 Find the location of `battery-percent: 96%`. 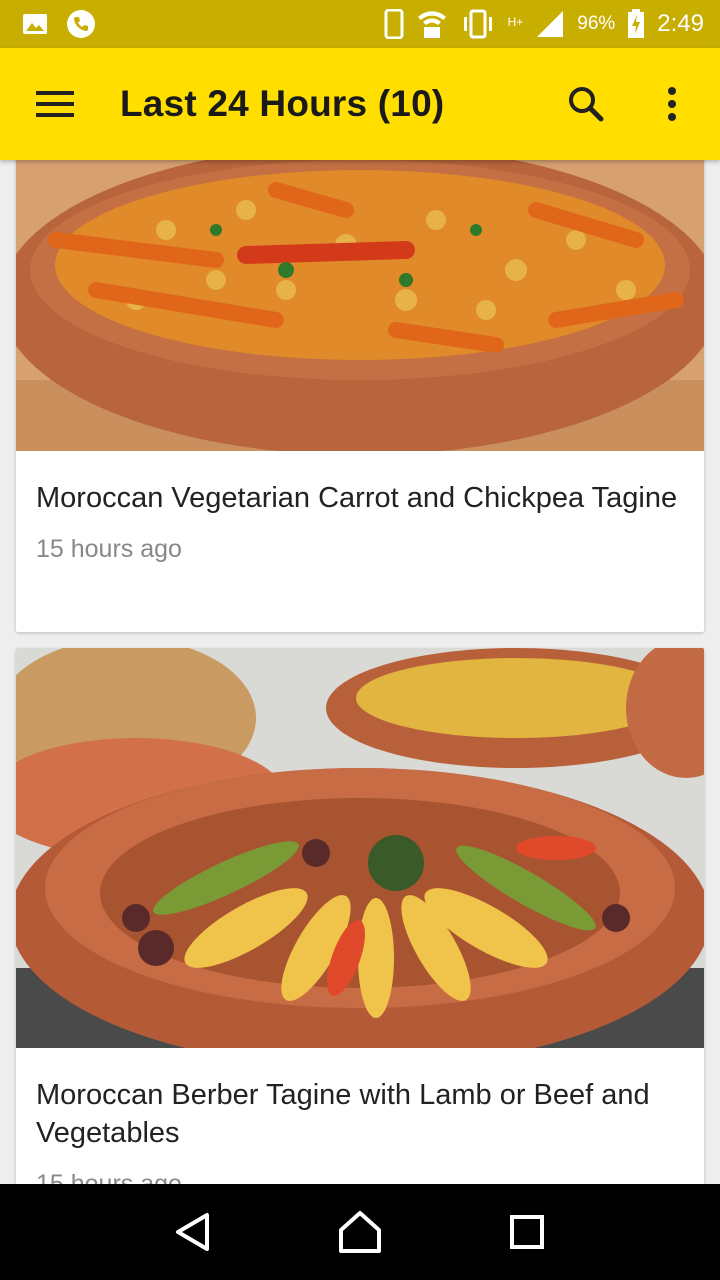

battery-percent: 96% is located at coordinates (596, 23).